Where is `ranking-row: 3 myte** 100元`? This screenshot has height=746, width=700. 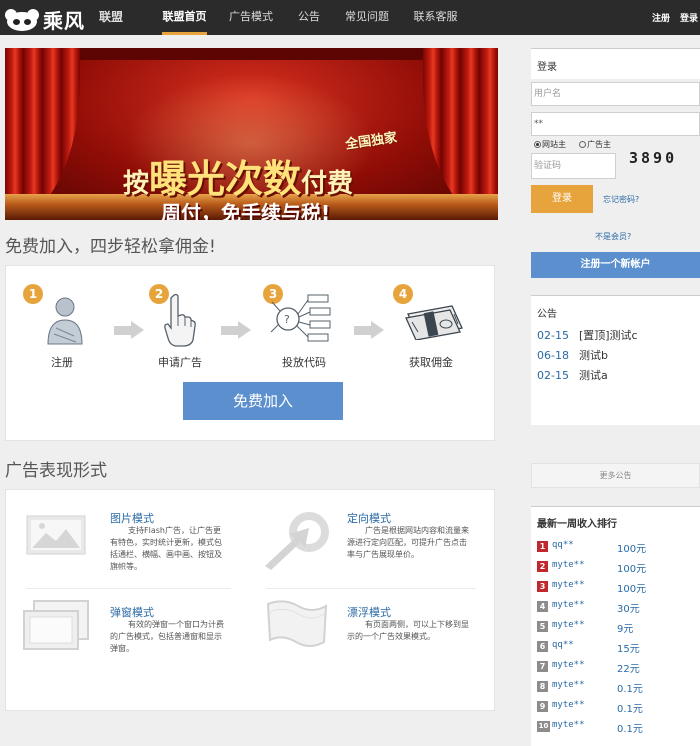 ranking-row: 3 myte** 100元 is located at coordinates (617, 588).